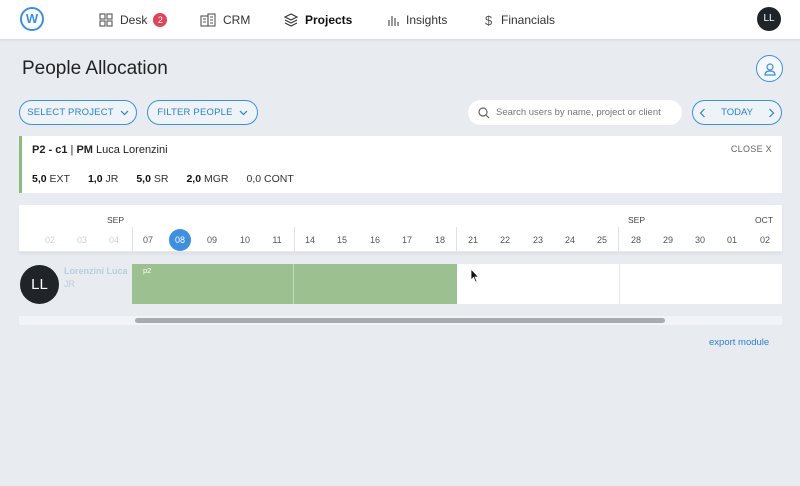 This screenshot has height=486, width=800. Describe the element at coordinates (84, 150) in the screenshot. I see `pm-label: PM` at that location.